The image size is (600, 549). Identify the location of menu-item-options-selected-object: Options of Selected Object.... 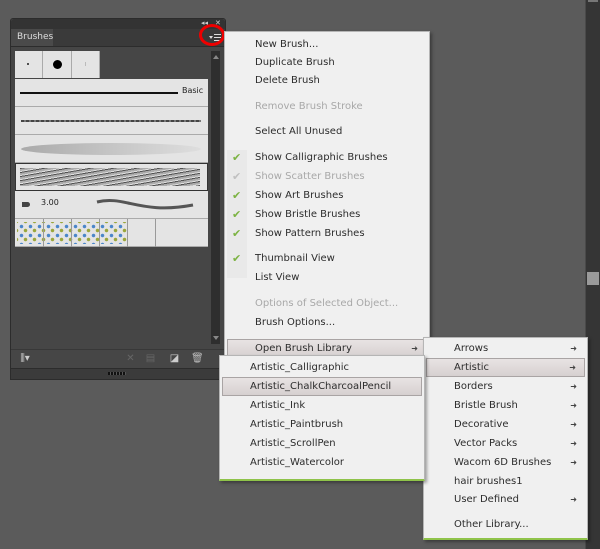
(327, 303).